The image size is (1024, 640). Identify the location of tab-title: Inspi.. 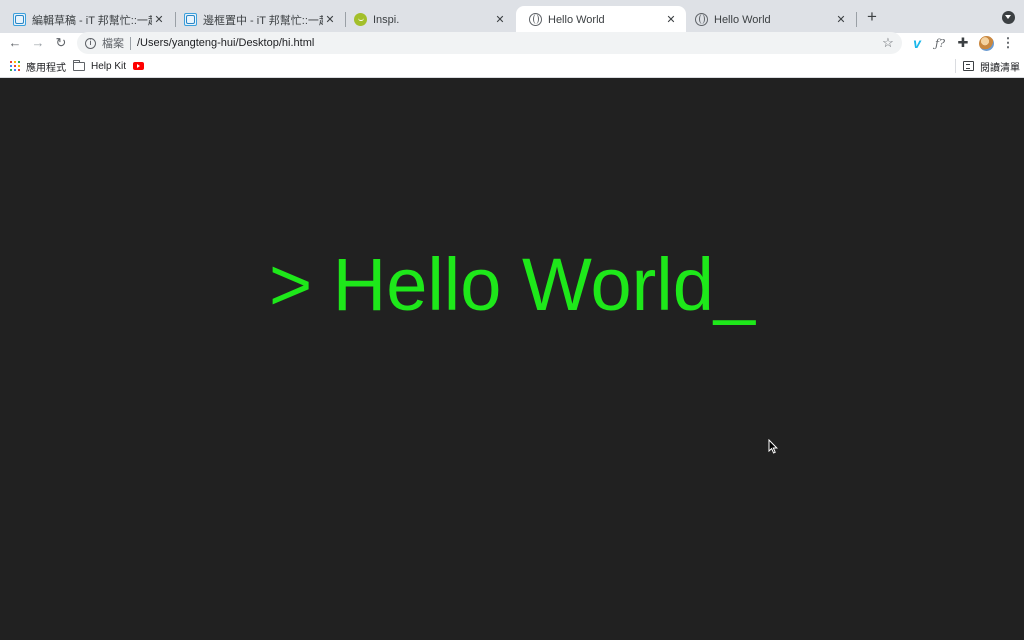
(386, 19).